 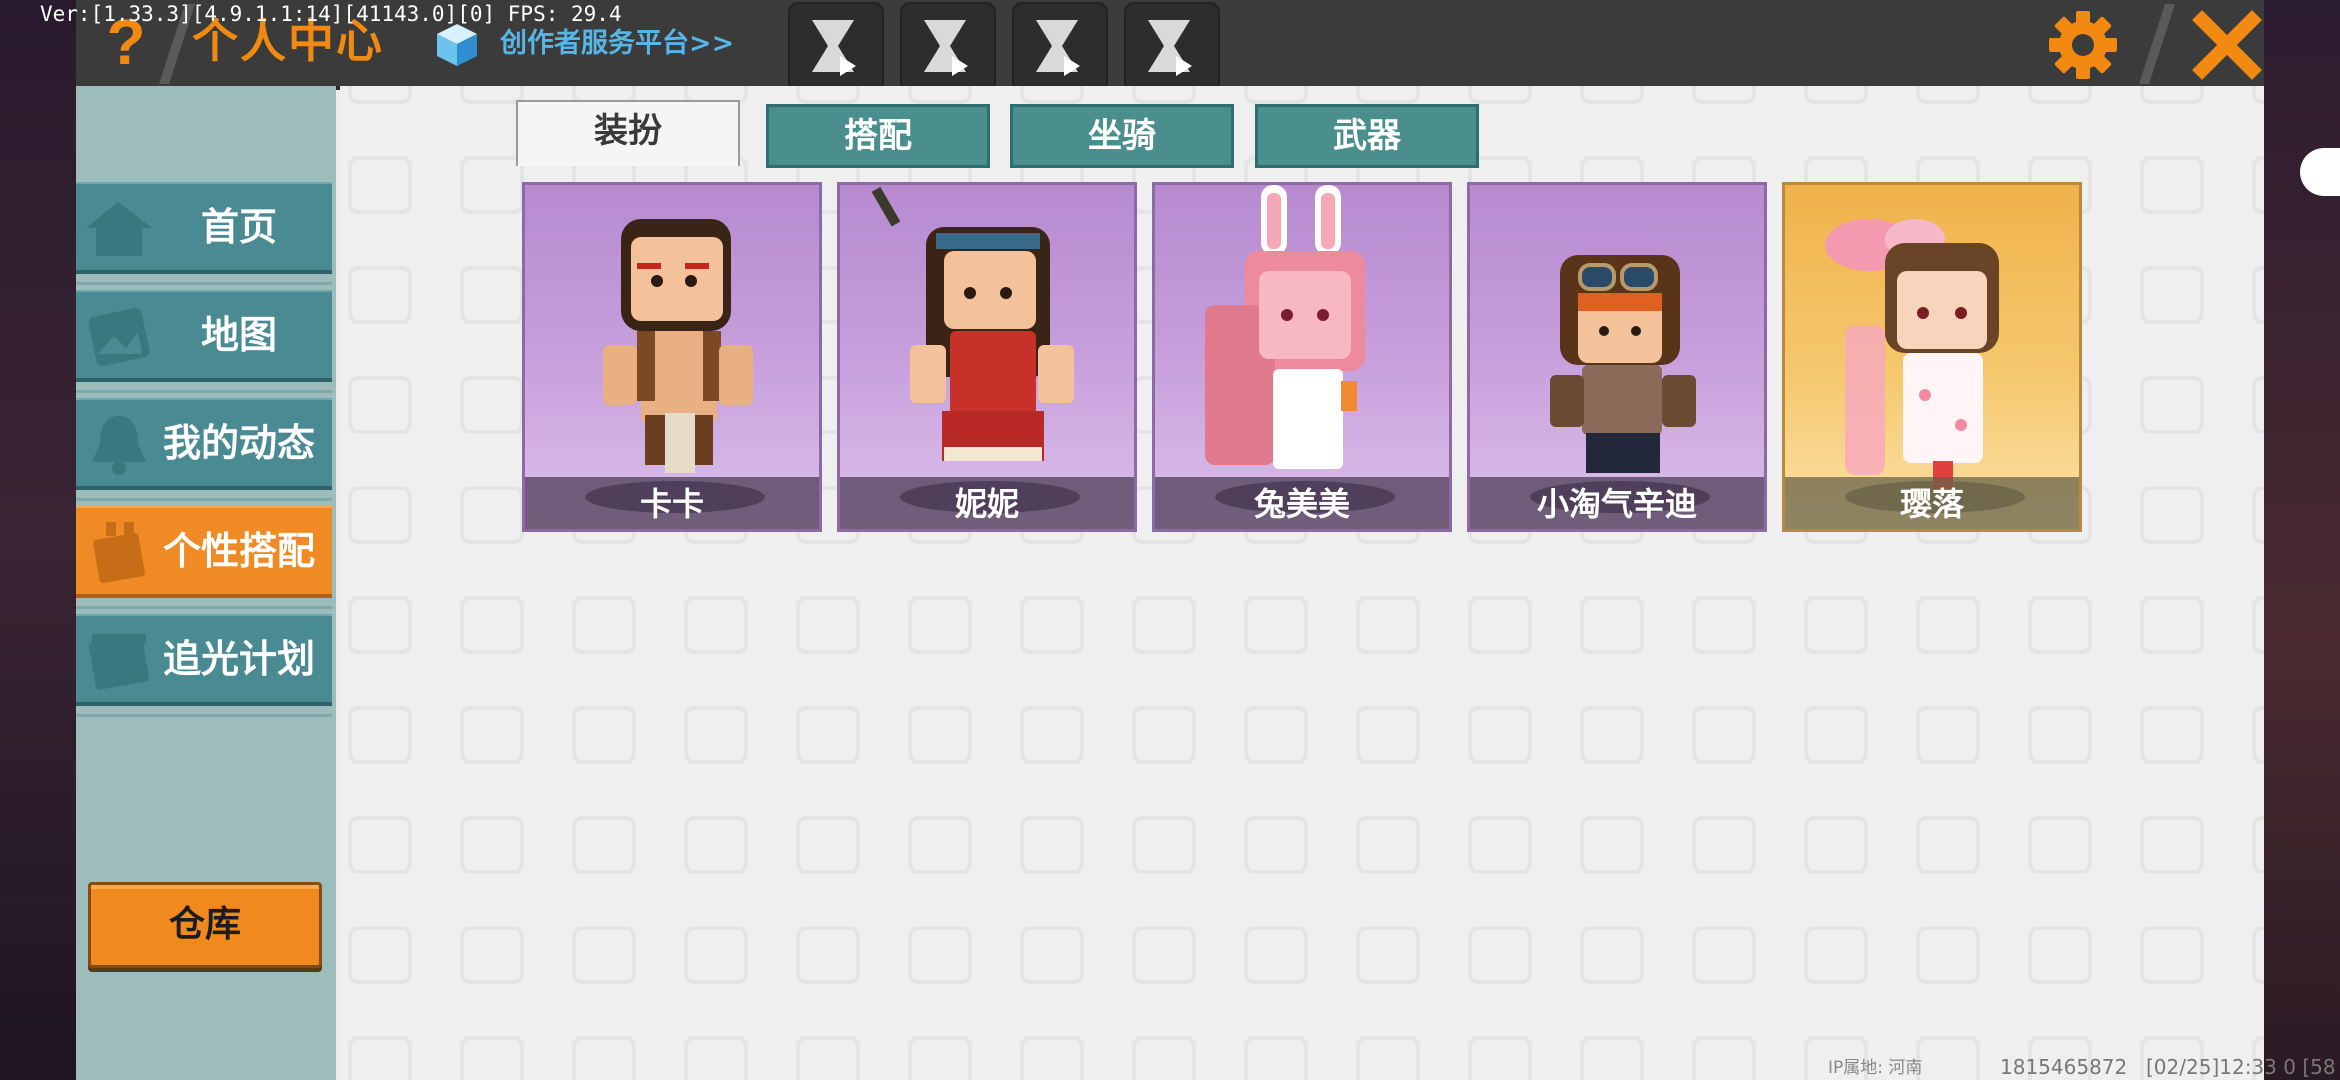 I want to click on sidebar-item-home: 首页, so click(x=204, y=228).